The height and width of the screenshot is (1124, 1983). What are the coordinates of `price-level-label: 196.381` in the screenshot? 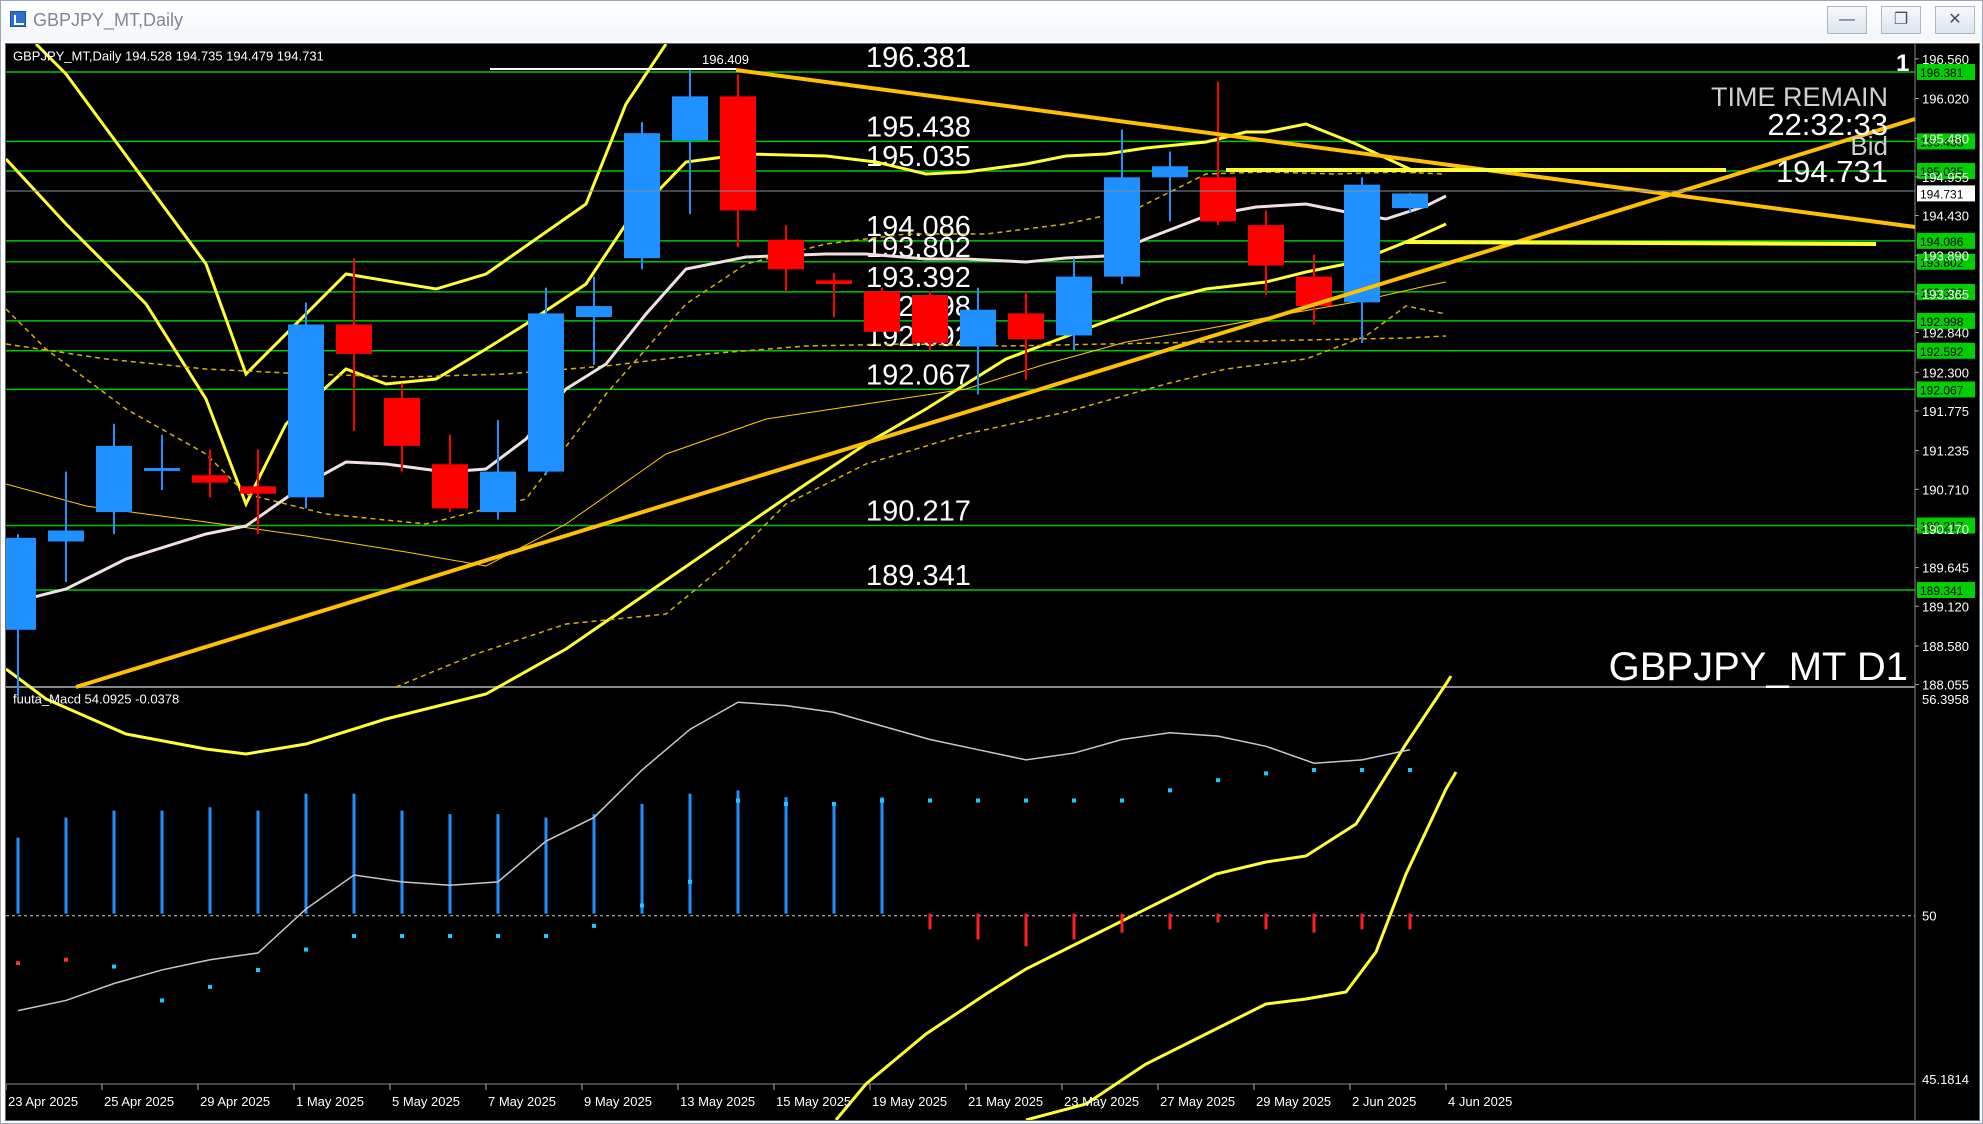 It's located at (918, 59).